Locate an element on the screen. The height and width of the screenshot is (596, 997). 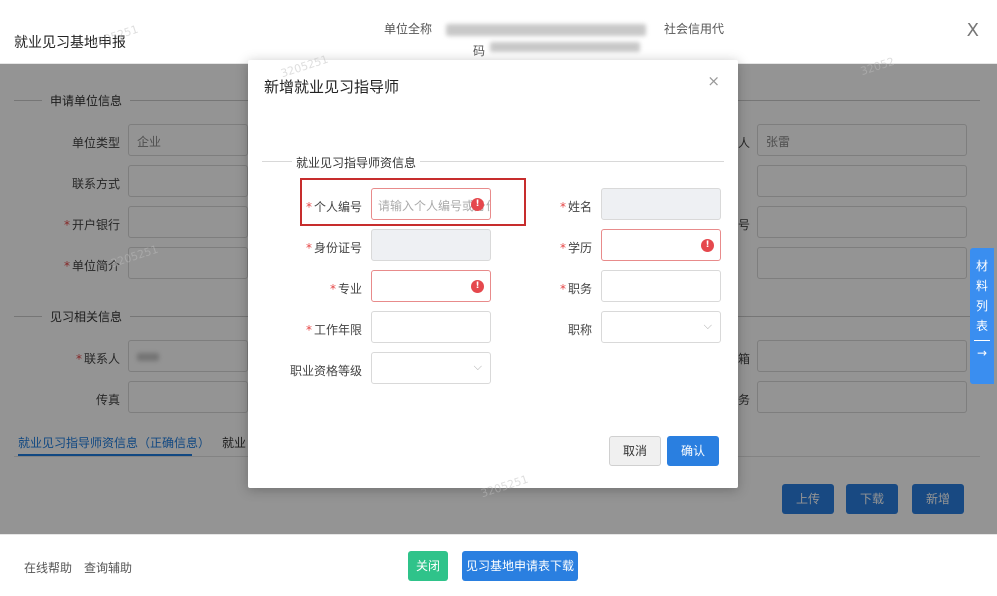
footer-bar: 在线帮助 查询辅助 关闭 见习基地申请表下载 is located at coordinates (498, 565).